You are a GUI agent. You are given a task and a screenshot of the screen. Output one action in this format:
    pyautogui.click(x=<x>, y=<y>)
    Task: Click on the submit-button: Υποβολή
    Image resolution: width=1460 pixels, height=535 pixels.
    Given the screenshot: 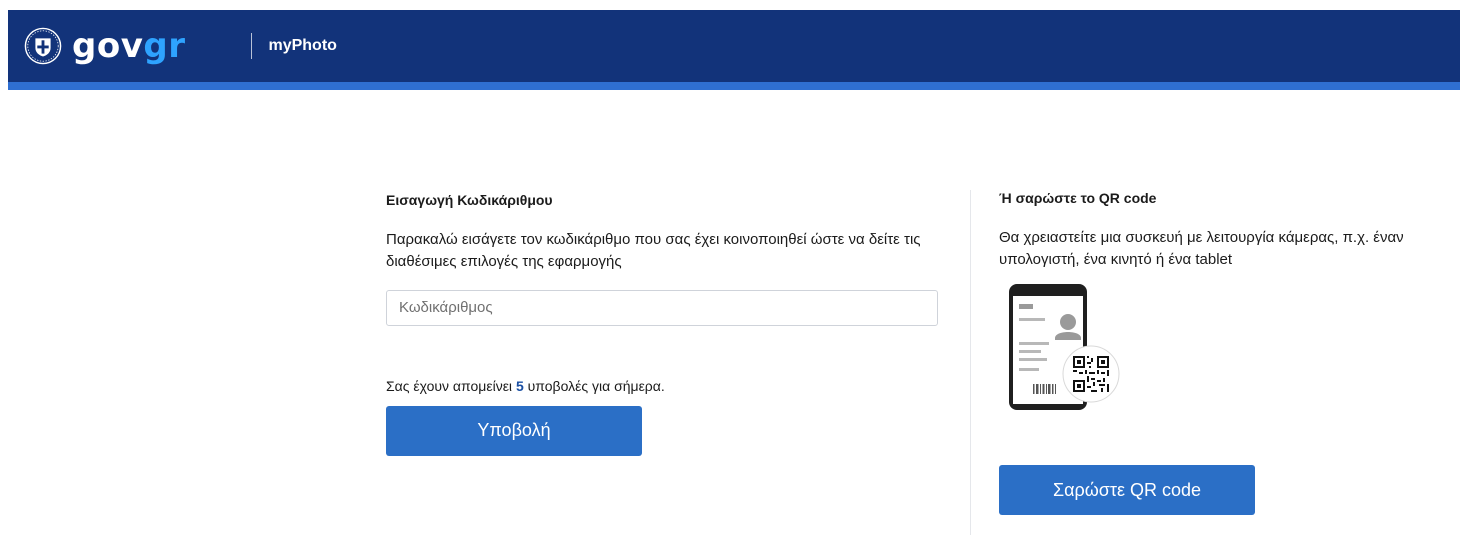 What is the action you would take?
    pyautogui.click(x=514, y=430)
    